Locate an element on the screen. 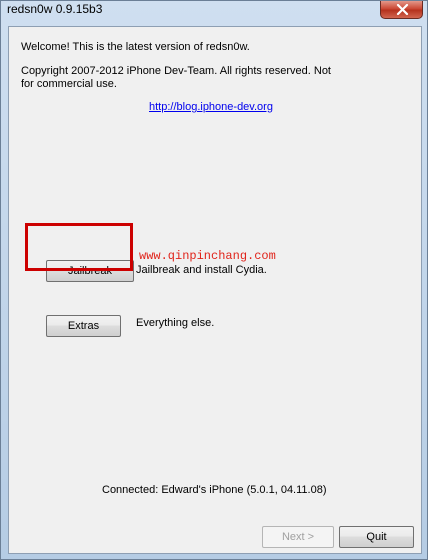 This screenshot has width=428, height=560. extras-description: Everything else. is located at coordinates (175, 323).